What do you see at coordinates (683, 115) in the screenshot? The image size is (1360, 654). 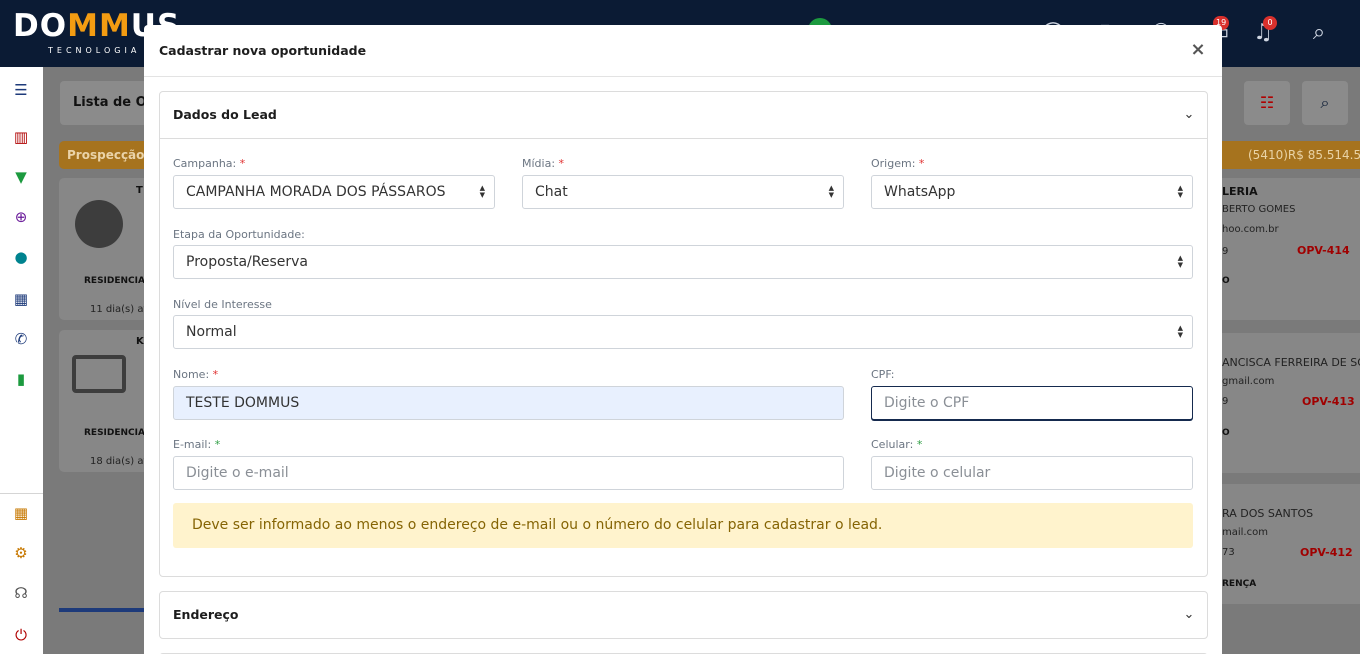 I see `lead-data-section-header: Dados do Lead ⌄` at bounding box center [683, 115].